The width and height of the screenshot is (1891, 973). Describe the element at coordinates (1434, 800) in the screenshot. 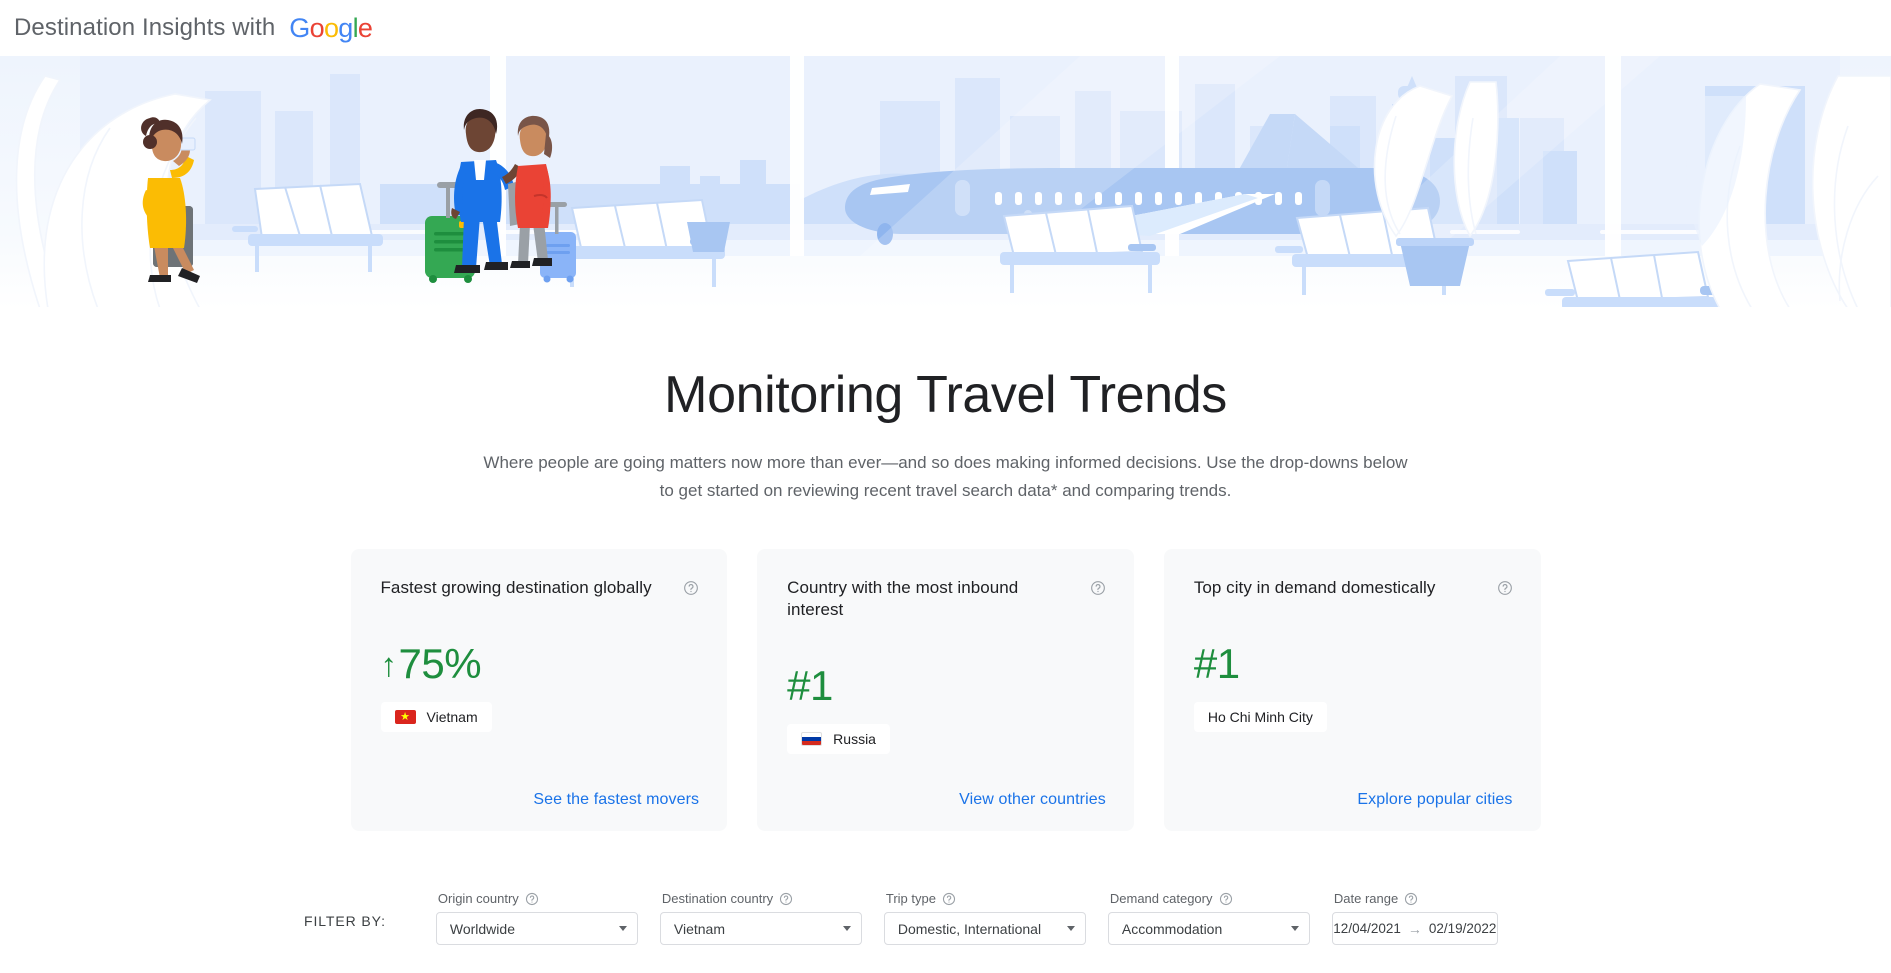

I see `card-link-explore-popular-cities: Explore popular cities` at that location.